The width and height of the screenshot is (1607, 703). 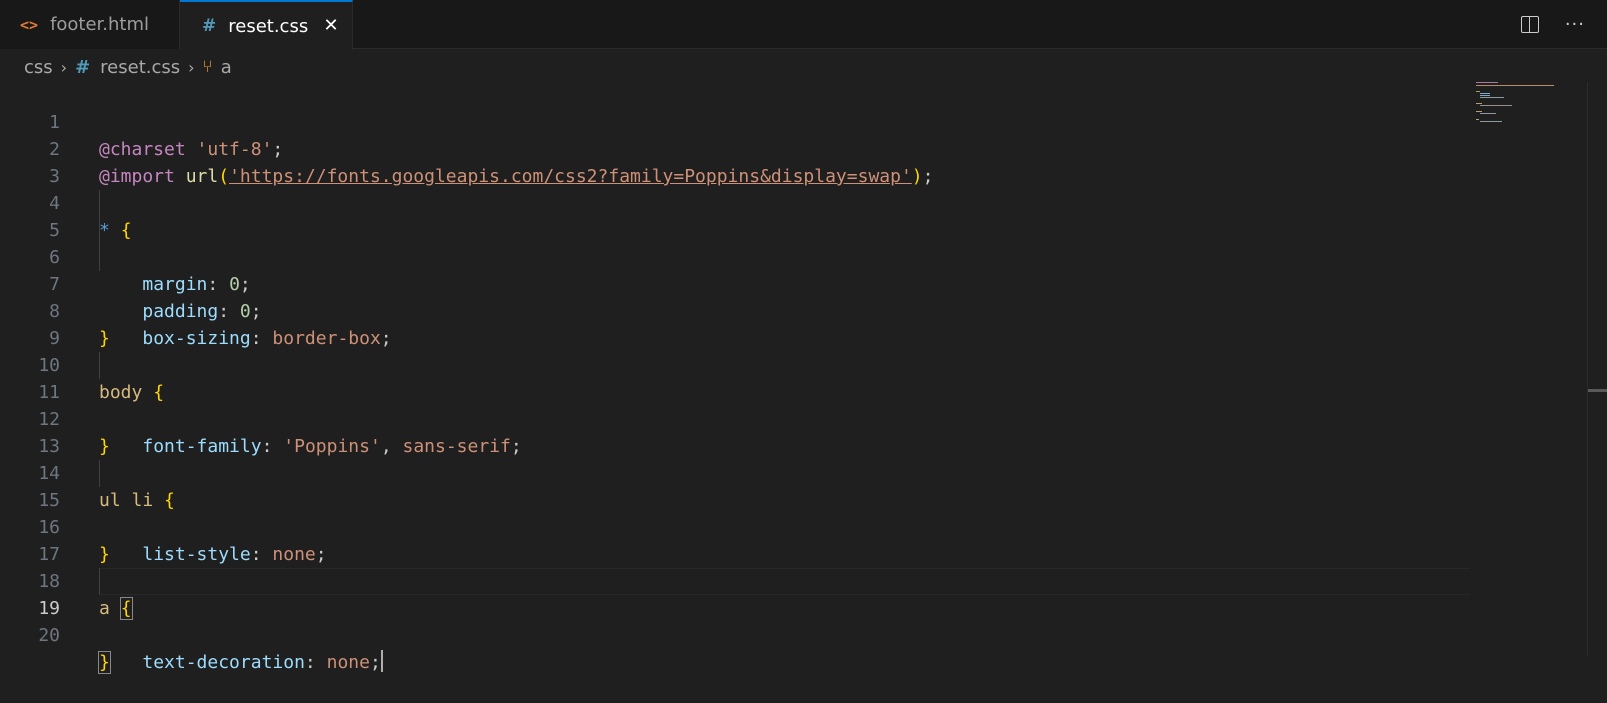 What do you see at coordinates (140, 67) in the screenshot?
I see `breadcrumb-file: reset.css` at bounding box center [140, 67].